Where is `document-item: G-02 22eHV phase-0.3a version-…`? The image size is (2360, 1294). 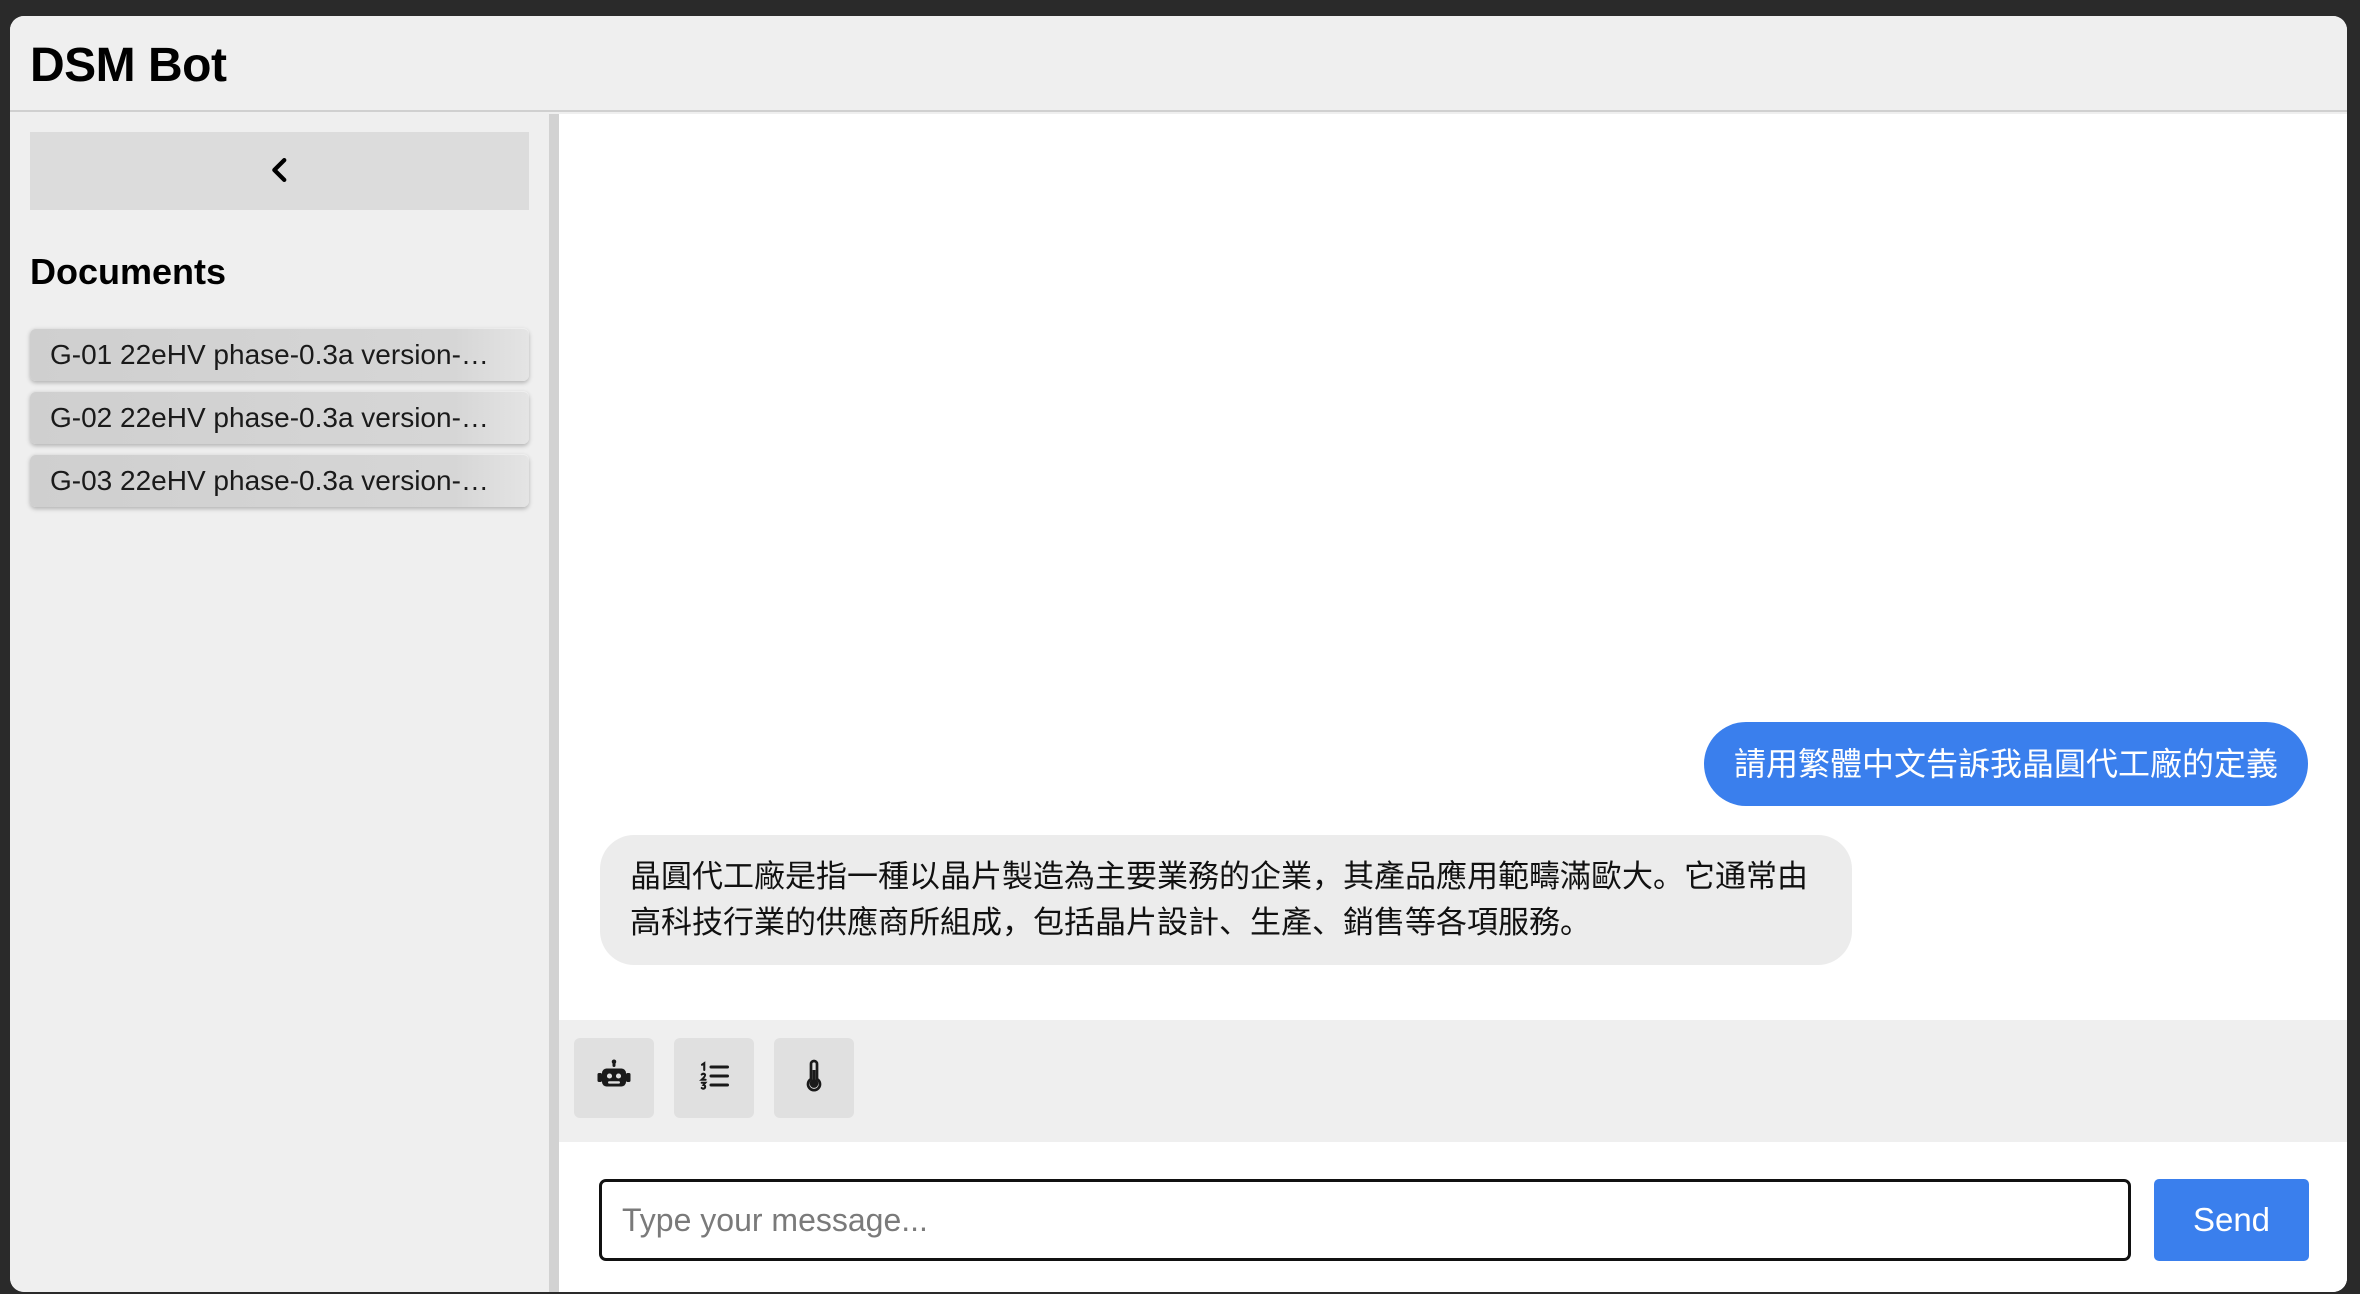
document-item: G-02 22eHV phase-0.3a version-… is located at coordinates (279, 417).